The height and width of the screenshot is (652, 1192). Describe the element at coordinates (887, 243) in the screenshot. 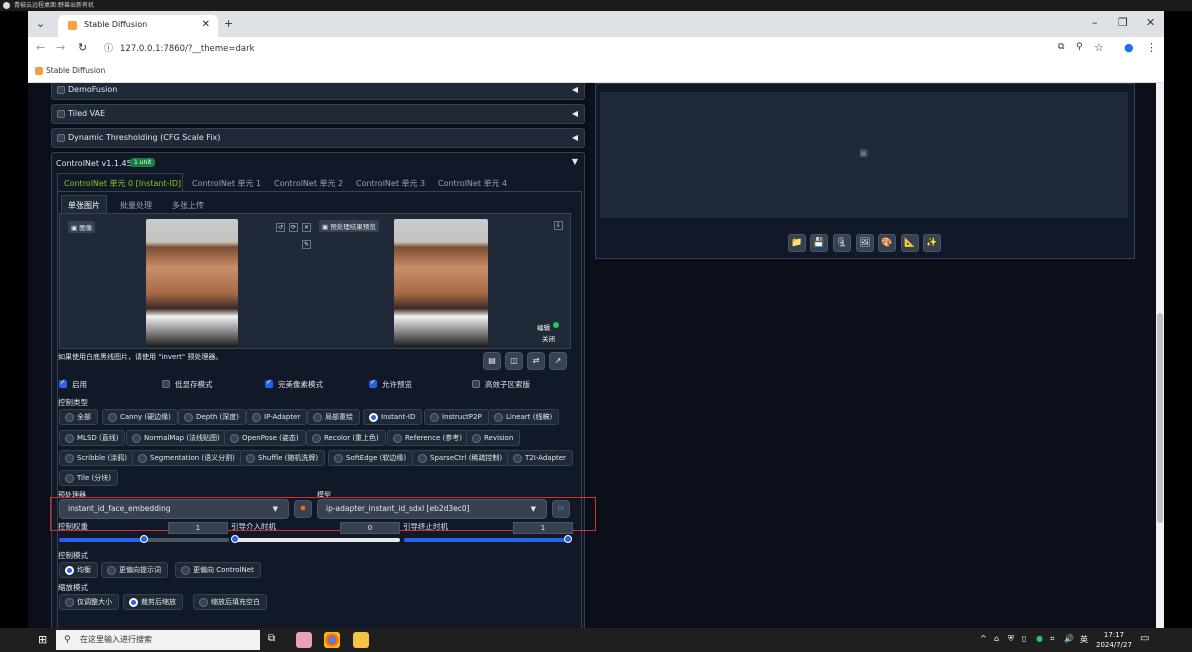

I see `send-to-inpaint-icon: 🎨` at that location.